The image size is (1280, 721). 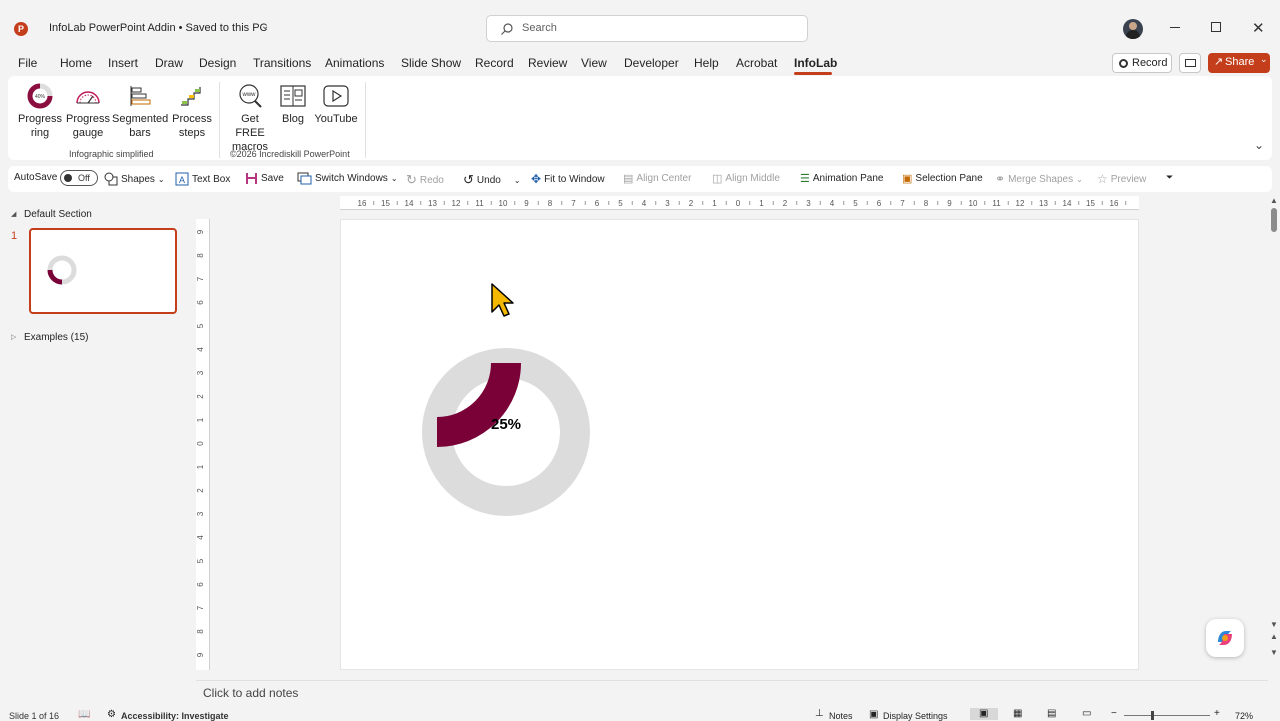 I want to click on animation-pane-button: ☰ Animation Pane, so click(x=841, y=178).